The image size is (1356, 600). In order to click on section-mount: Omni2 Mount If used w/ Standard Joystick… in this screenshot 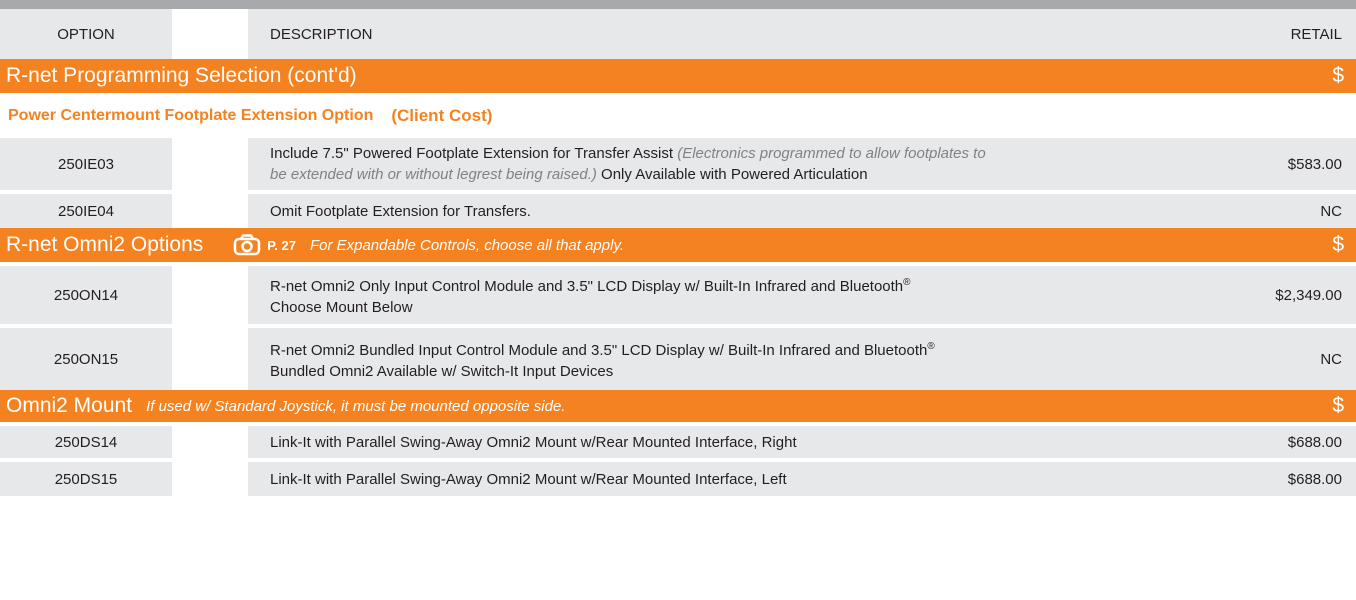, I will do `click(678, 406)`.